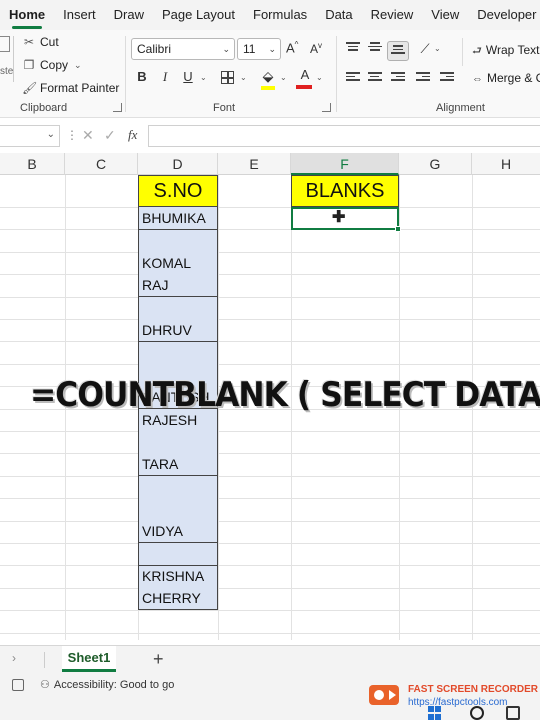 The width and height of the screenshot is (540, 720). I want to click on increase-indent-icon, so click(447, 78).